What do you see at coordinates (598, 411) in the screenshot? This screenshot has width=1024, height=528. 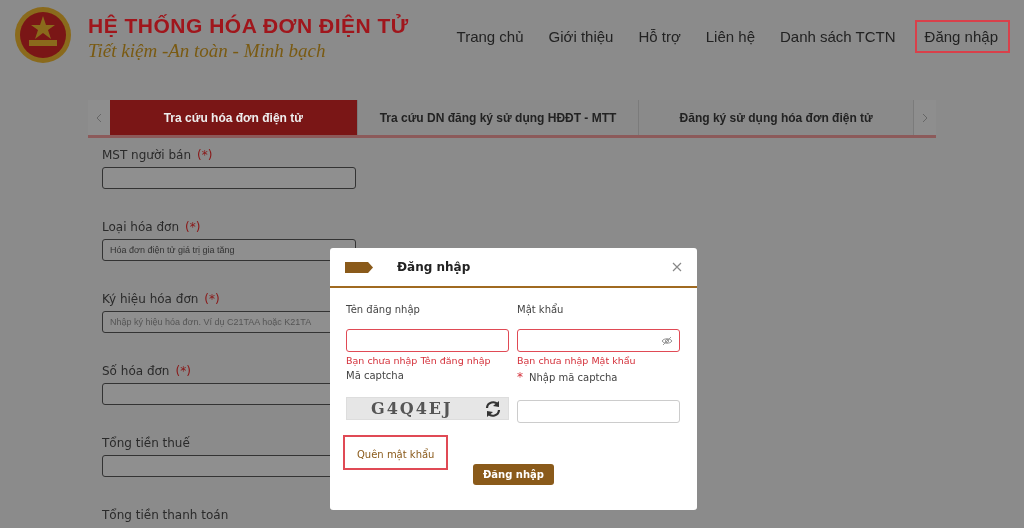 I see `captcha-input` at bounding box center [598, 411].